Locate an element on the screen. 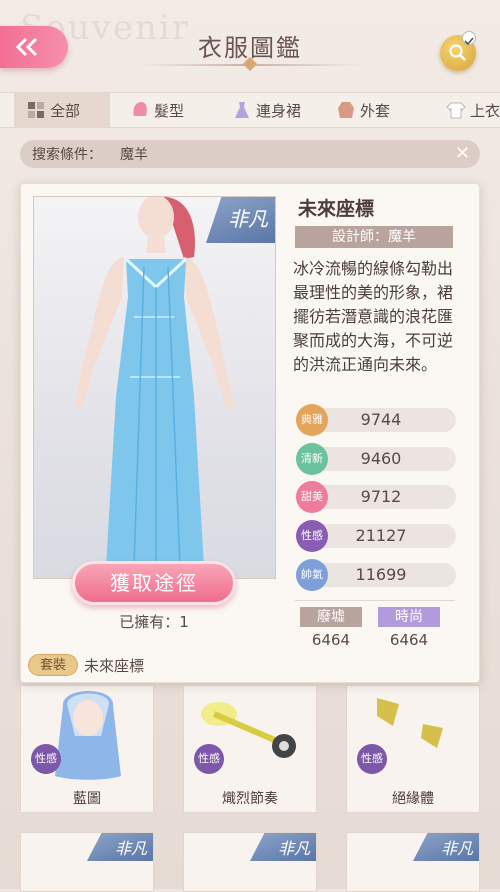 The width and height of the screenshot is (500, 892). tab-label: 連身裙 is located at coordinates (279, 110).